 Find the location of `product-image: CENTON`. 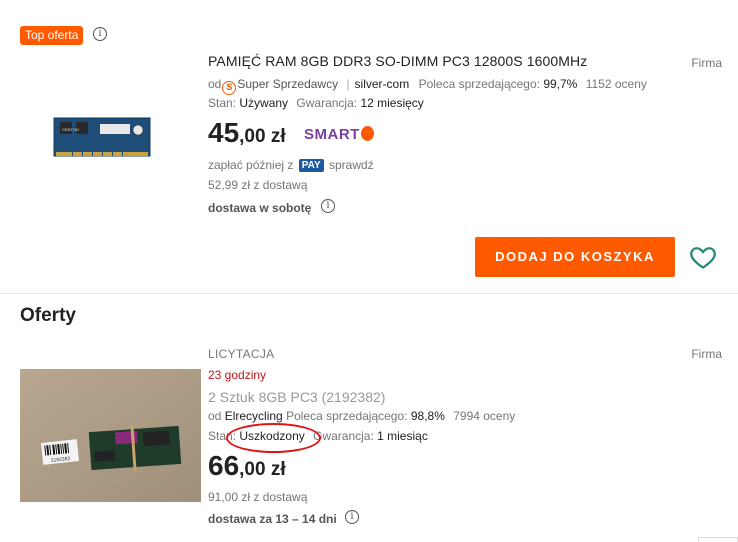

product-image: CENTON is located at coordinates (102, 138).